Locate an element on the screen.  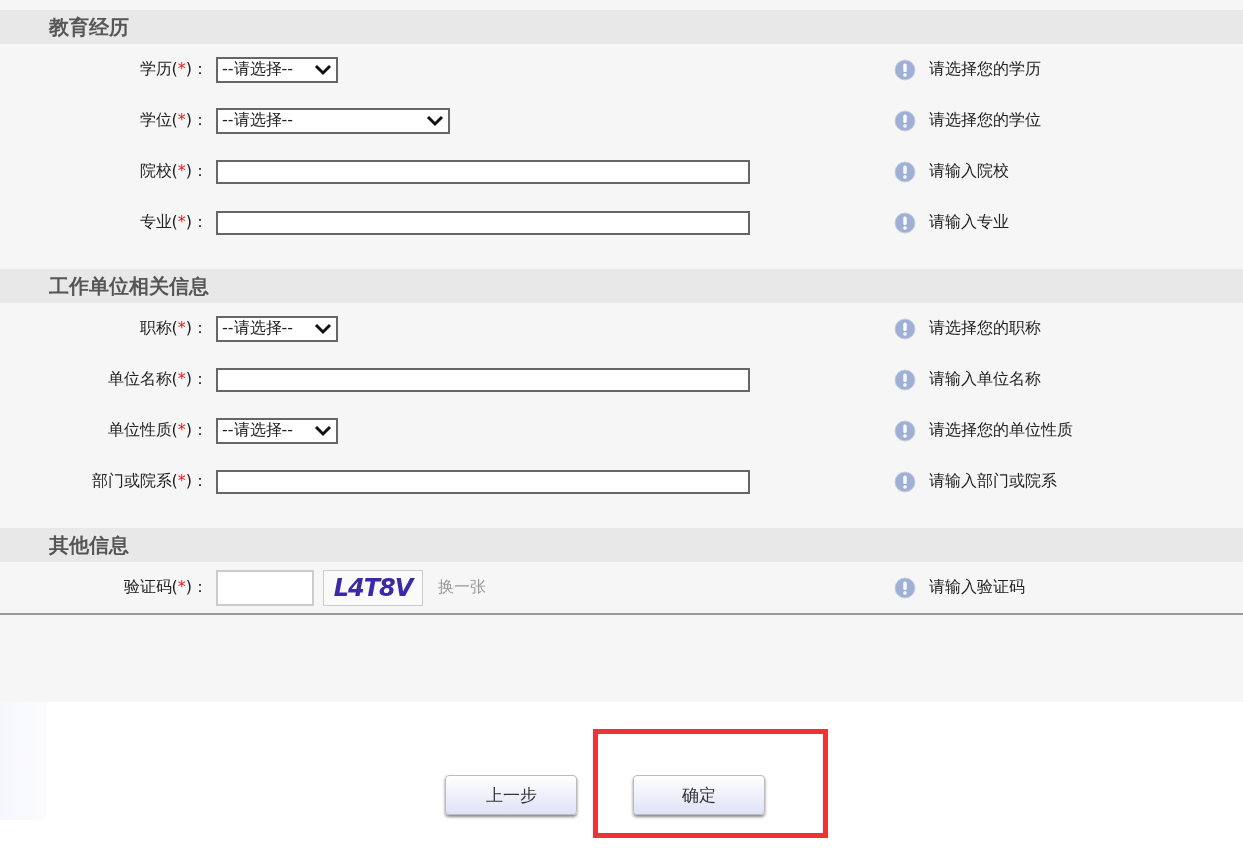
field-label: 专业(*)： is located at coordinates (173, 221).